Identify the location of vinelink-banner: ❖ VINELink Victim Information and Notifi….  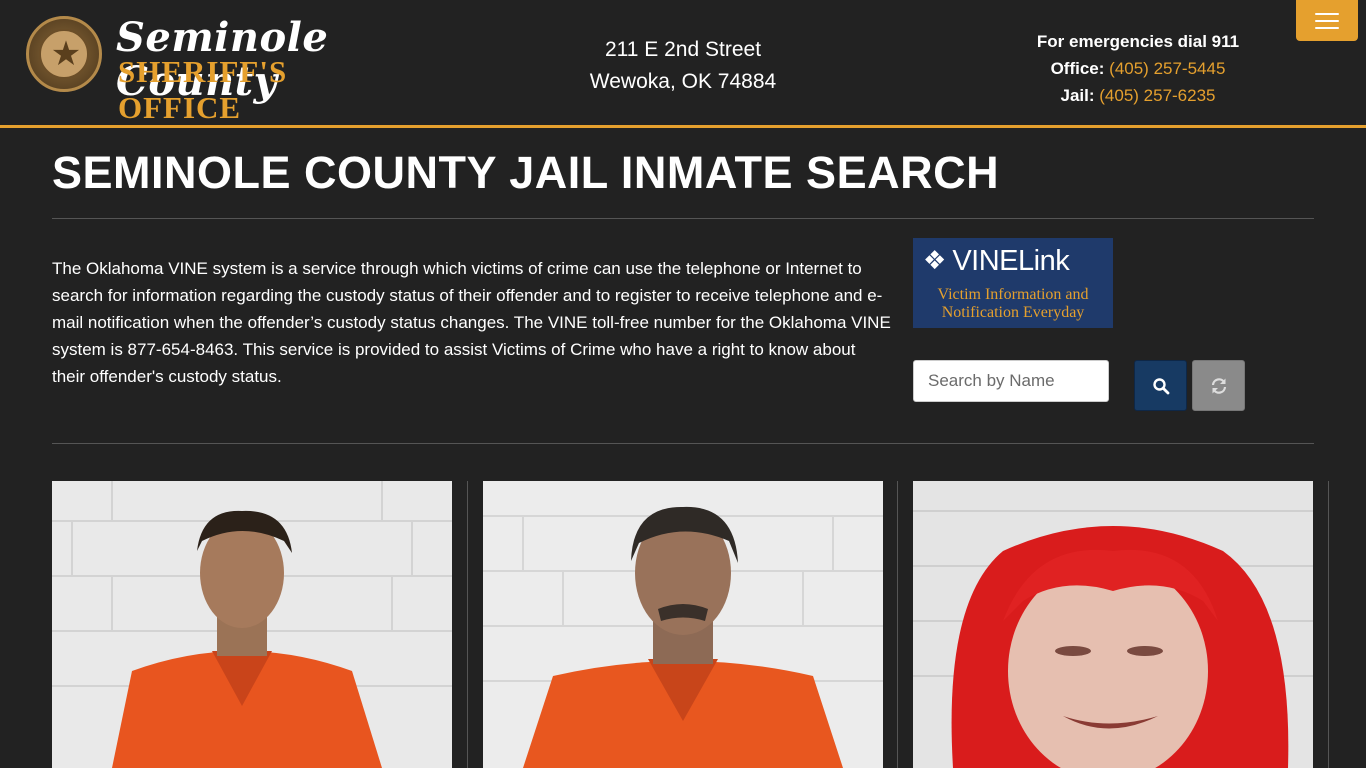
(1013, 283).